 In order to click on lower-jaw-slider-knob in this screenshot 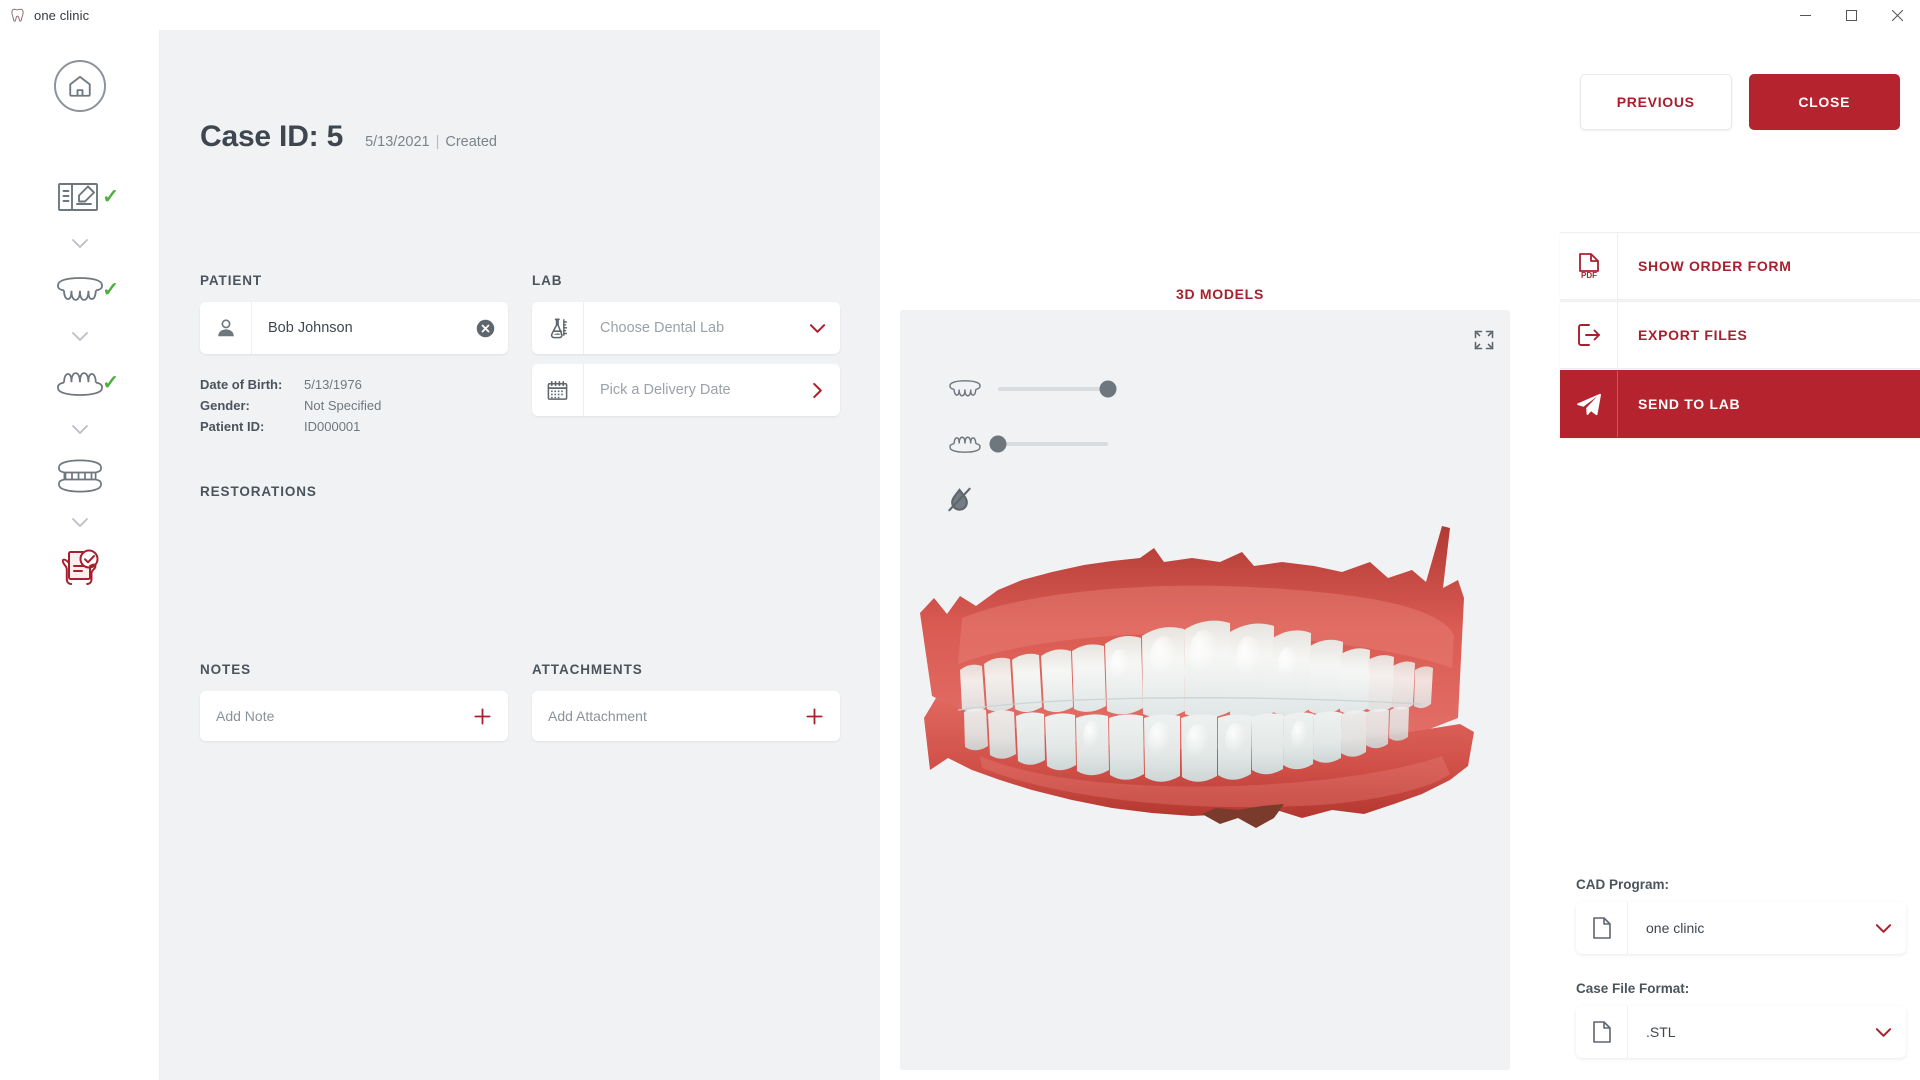, I will do `click(998, 444)`.